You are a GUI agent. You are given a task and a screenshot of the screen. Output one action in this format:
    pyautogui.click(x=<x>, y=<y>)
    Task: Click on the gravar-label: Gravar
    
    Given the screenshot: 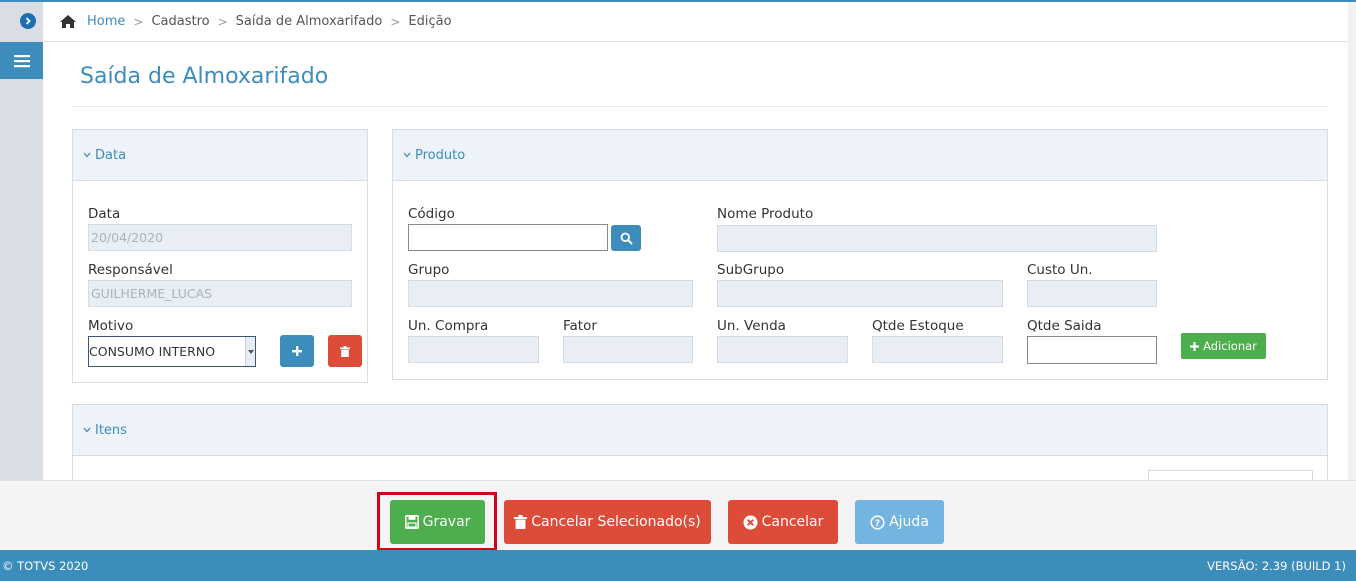 What is the action you would take?
    pyautogui.click(x=446, y=522)
    